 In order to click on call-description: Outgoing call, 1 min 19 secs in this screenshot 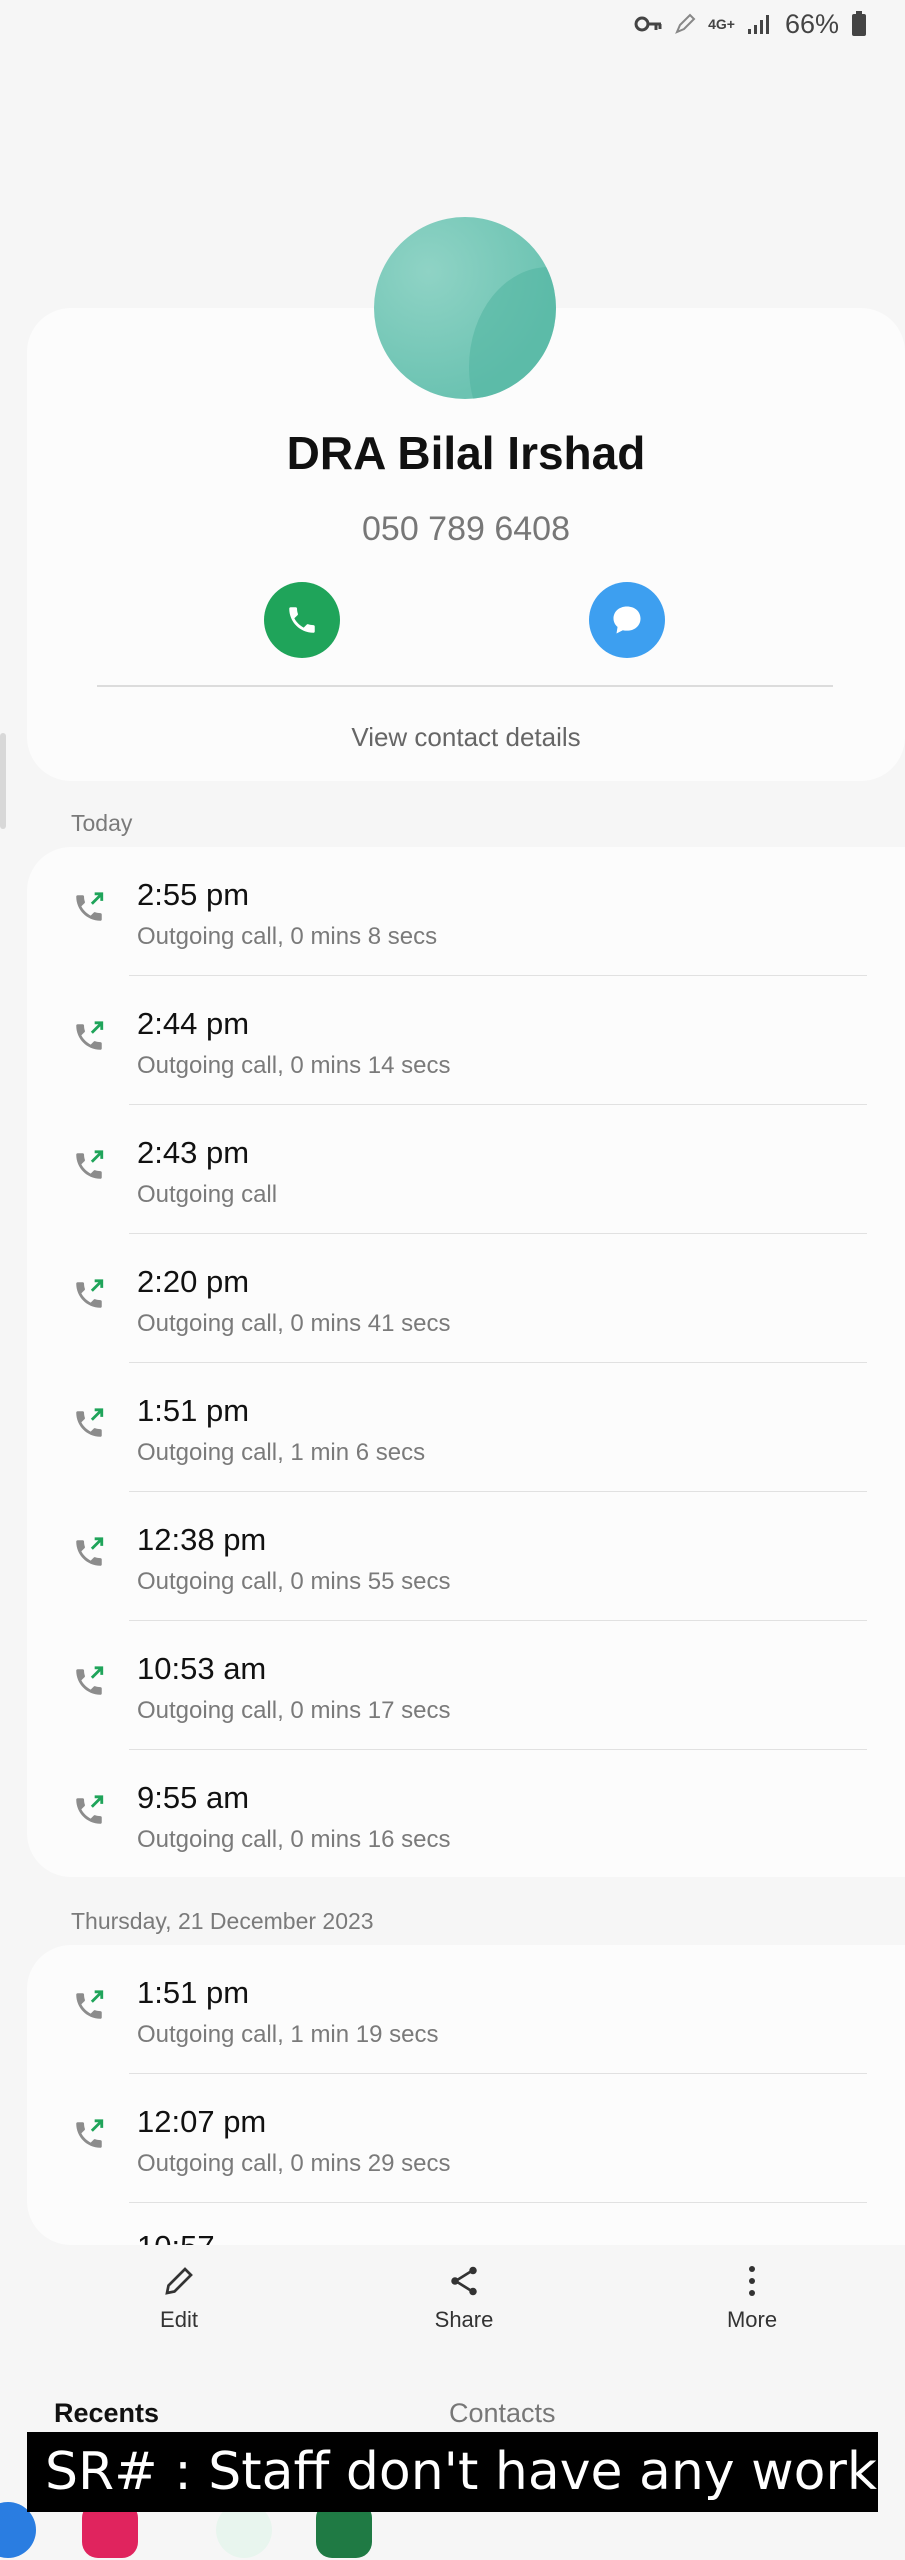, I will do `click(288, 2034)`.